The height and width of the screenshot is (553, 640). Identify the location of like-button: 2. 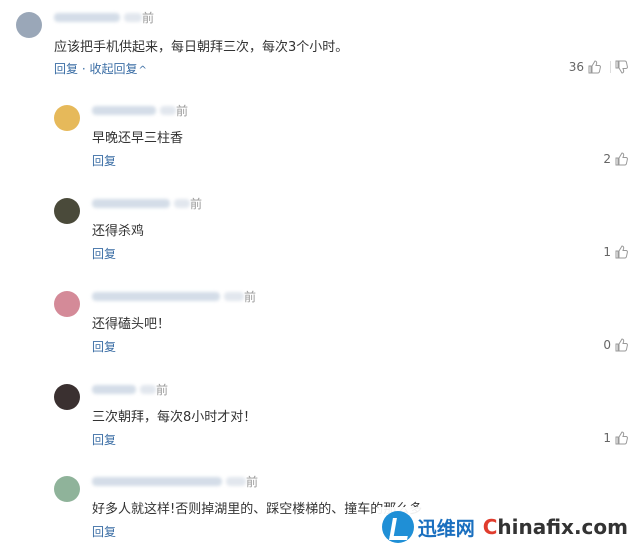
(615, 159).